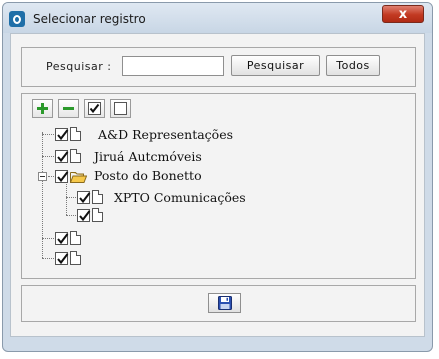 The image size is (439, 359). Describe the element at coordinates (17, 19) in the screenshot. I see `app-icon` at that location.